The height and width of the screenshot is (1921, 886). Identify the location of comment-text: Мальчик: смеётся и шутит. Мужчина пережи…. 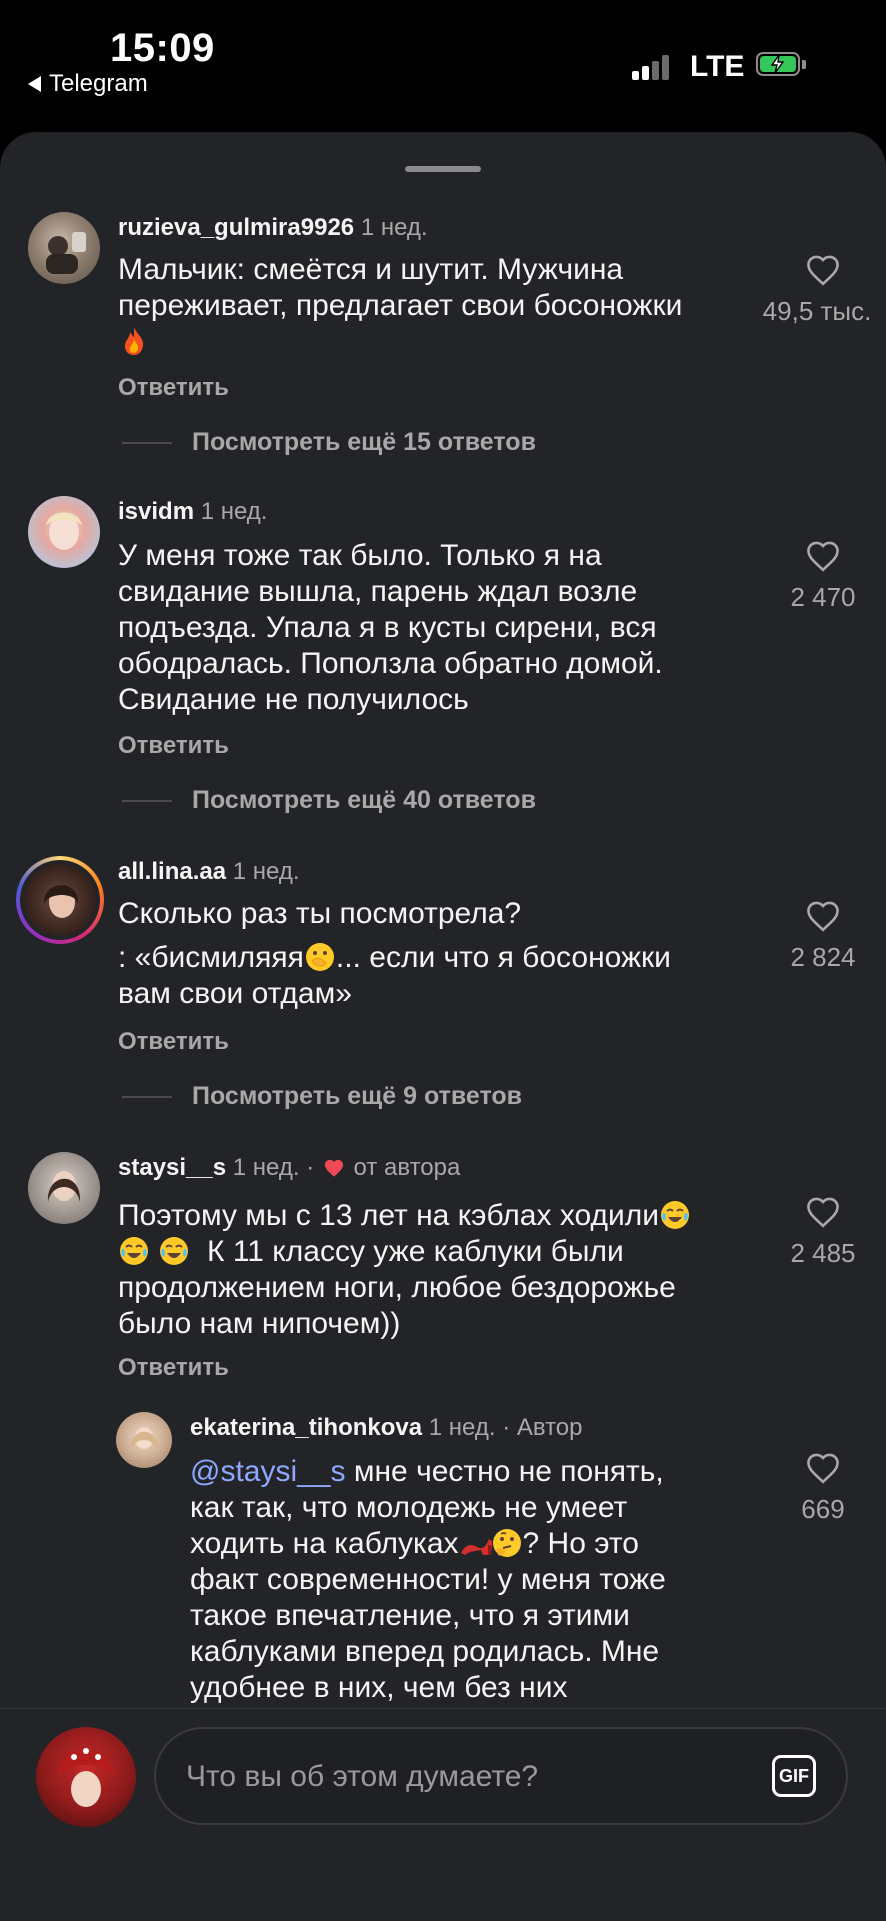
(438, 306).